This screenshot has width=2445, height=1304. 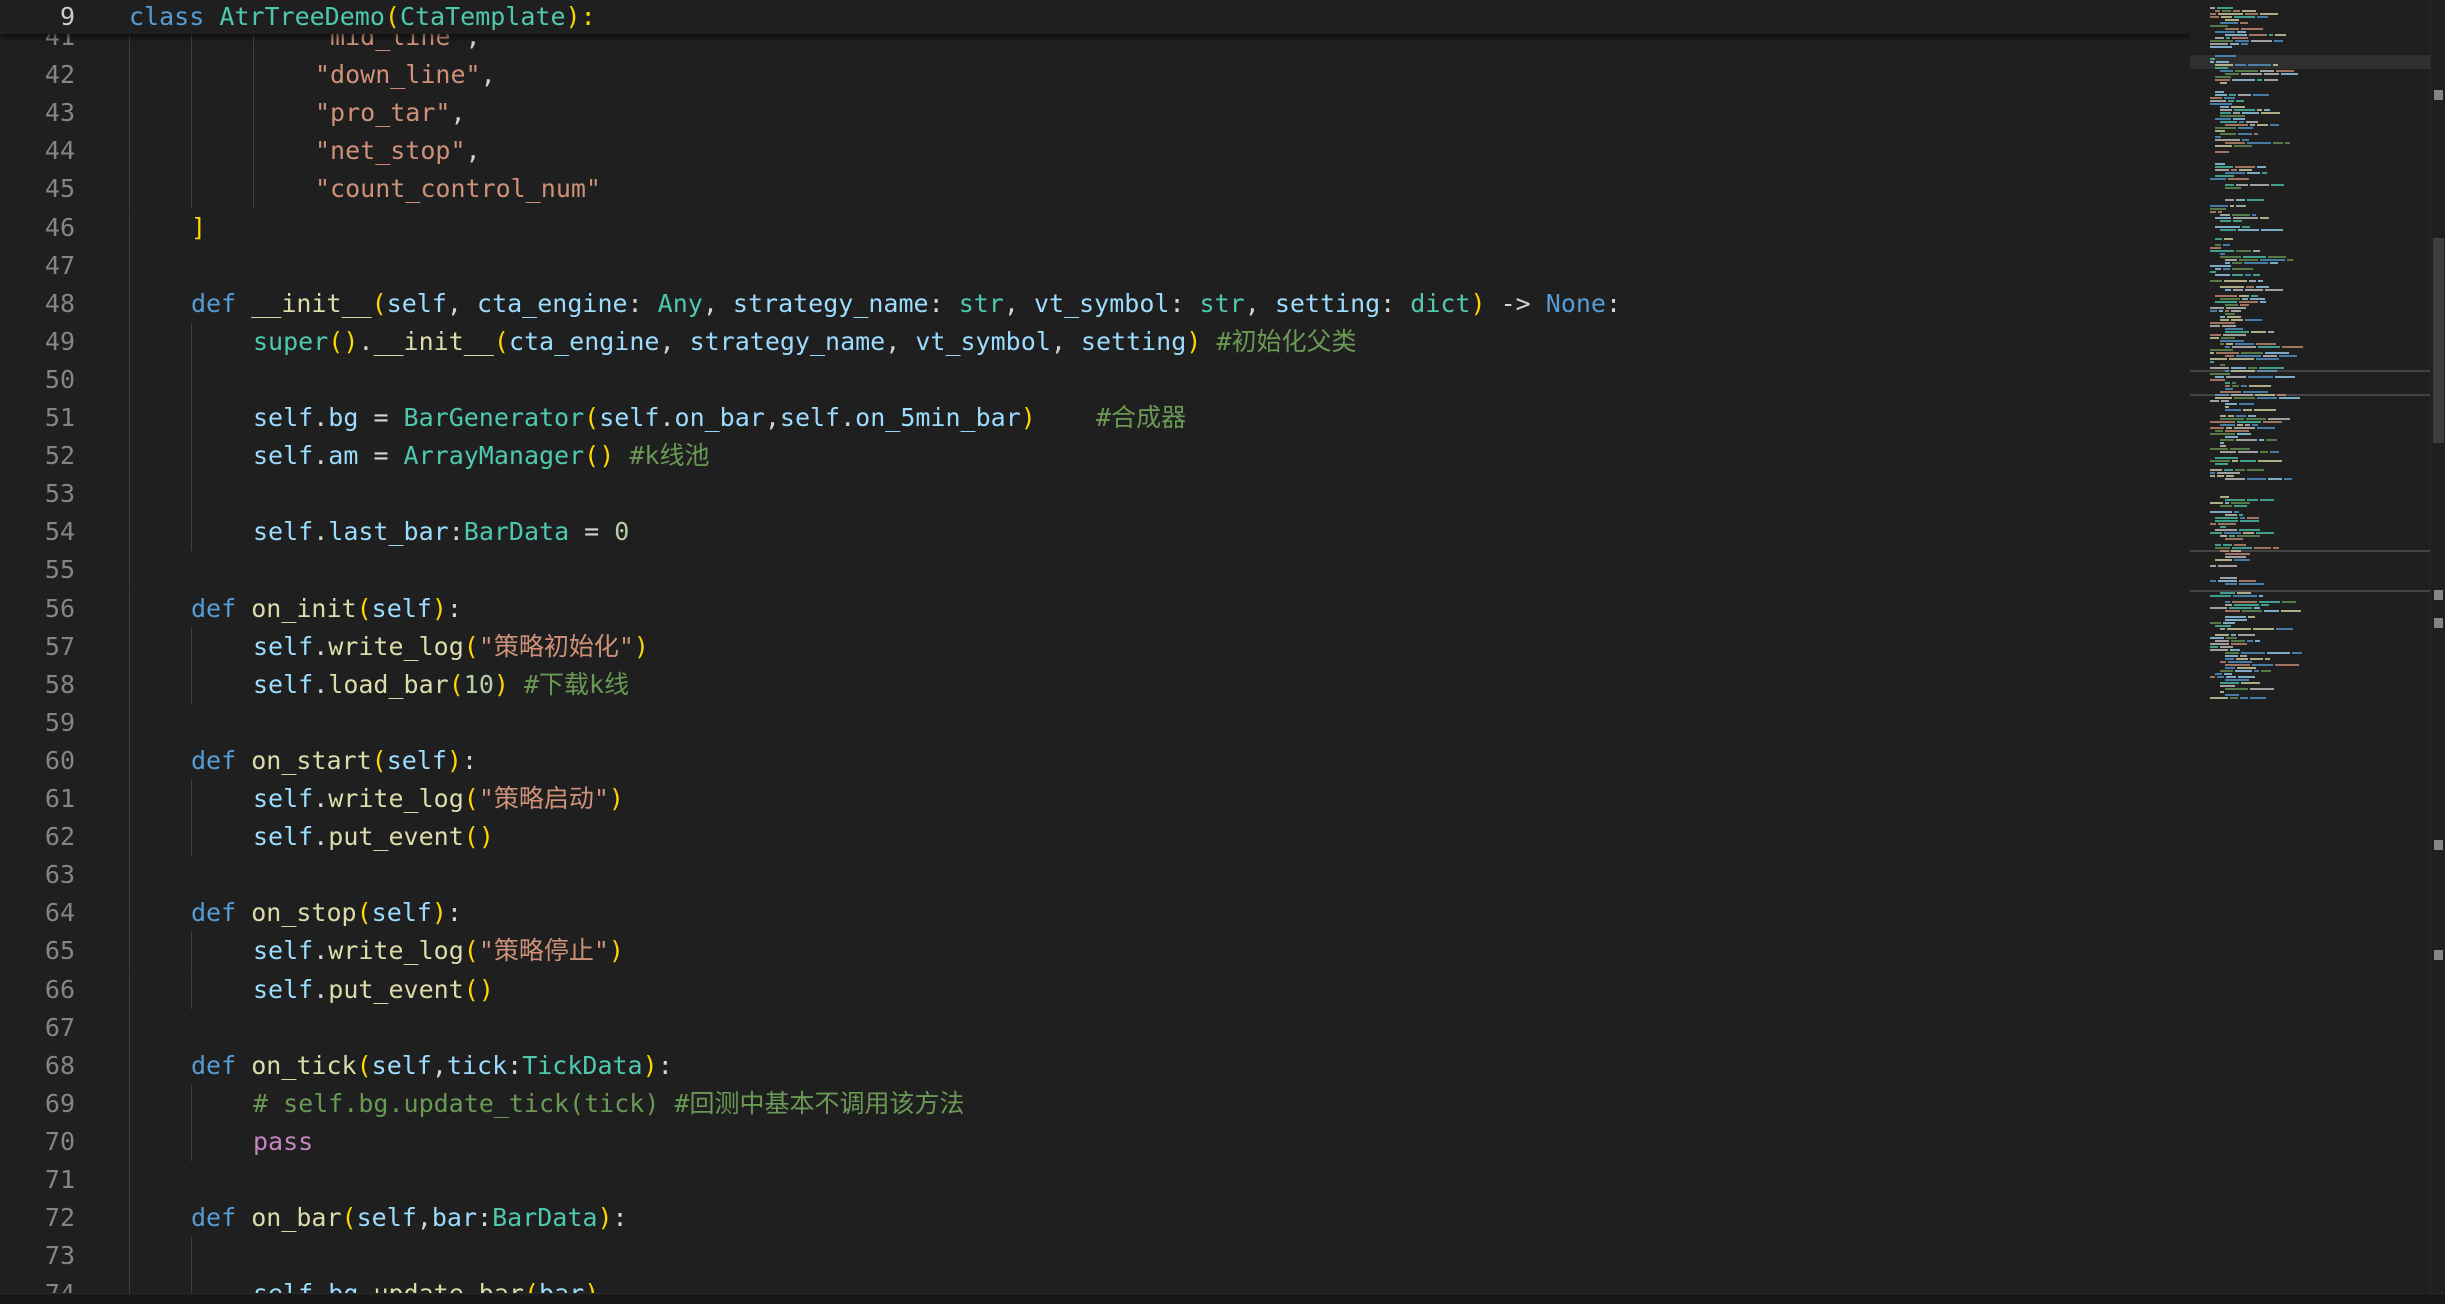 I want to click on scrollbar-marker, so click(x=2438, y=623).